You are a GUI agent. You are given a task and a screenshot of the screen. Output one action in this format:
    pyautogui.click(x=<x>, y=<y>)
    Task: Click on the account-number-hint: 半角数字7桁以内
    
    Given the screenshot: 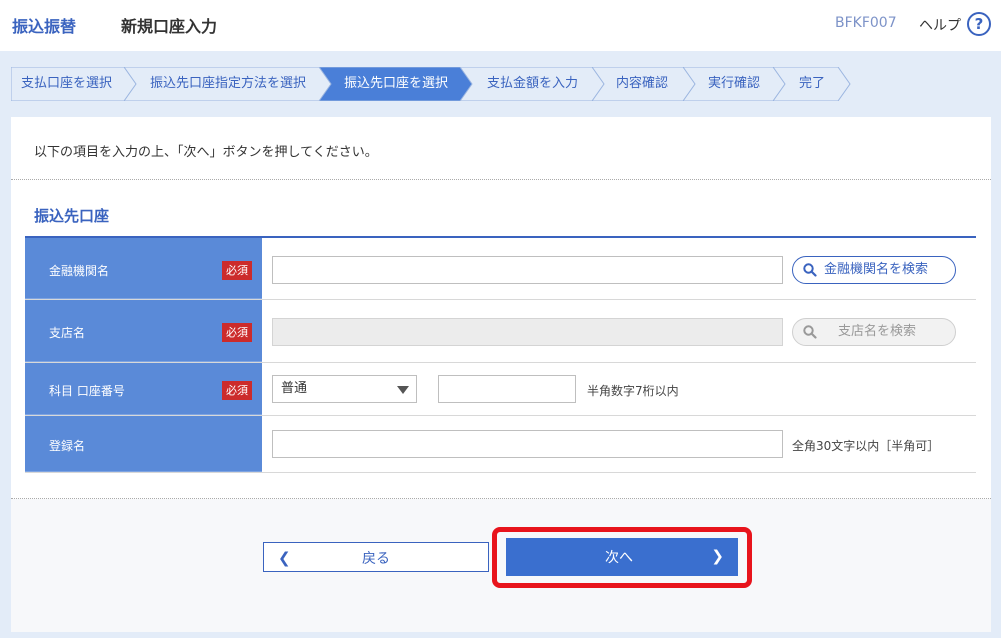 What is the action you would take?
    pyautogui.click(x=633, y=391)
    